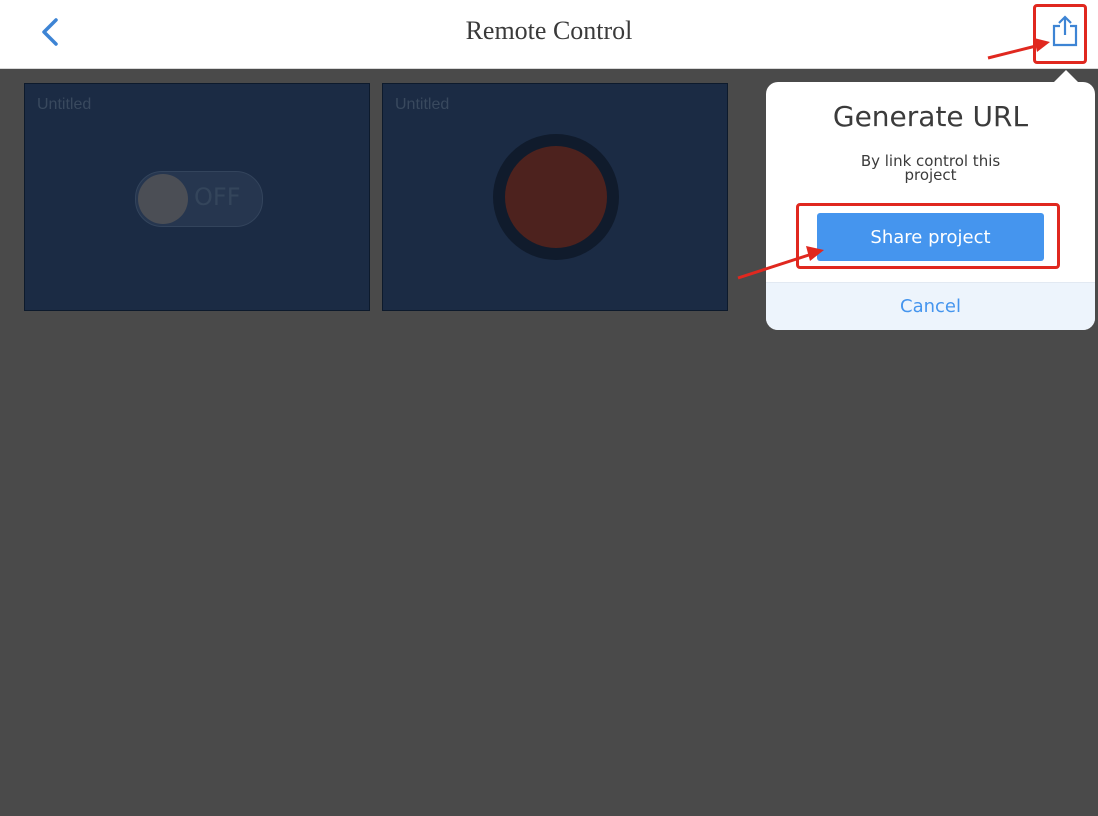 Image resolution: width=1098 pixels, height=816 pixels. What do you see at coordinates (163, 199) in the screenshot?
I see `toggle-knob` at bounding box center [163, 199].